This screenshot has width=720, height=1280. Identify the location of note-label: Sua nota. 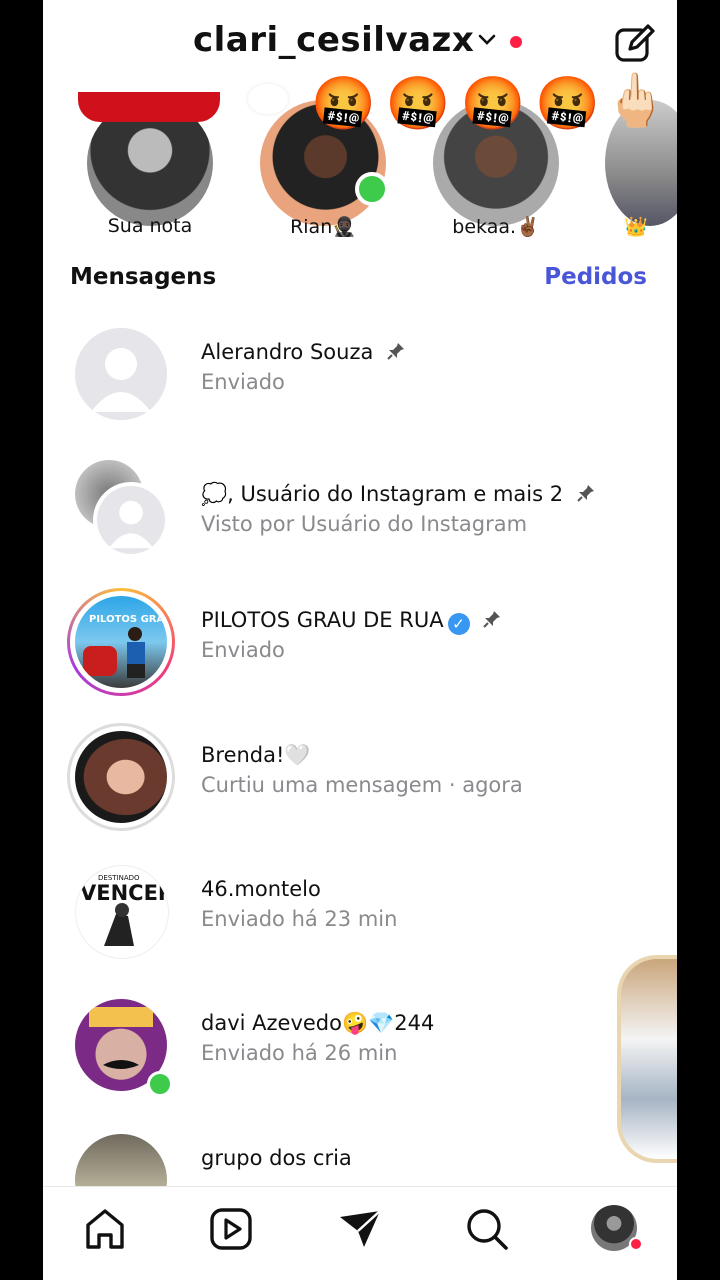
(150, 226).